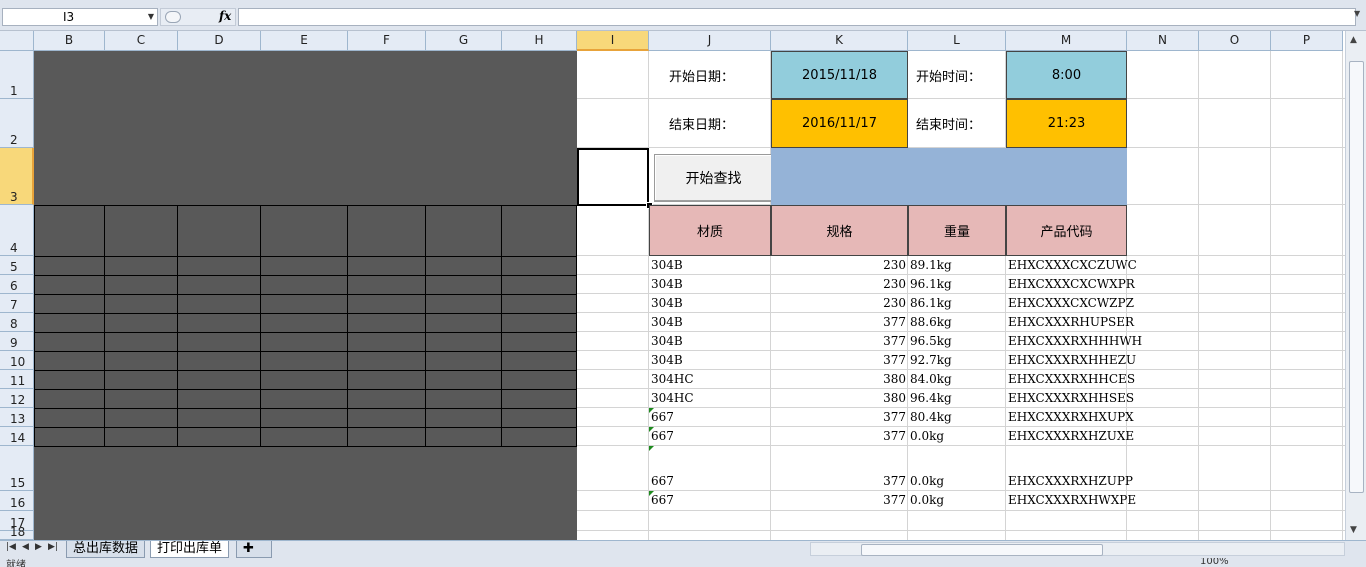  I want to click on scroll-down-icon: ▼, so click(1353, 530).